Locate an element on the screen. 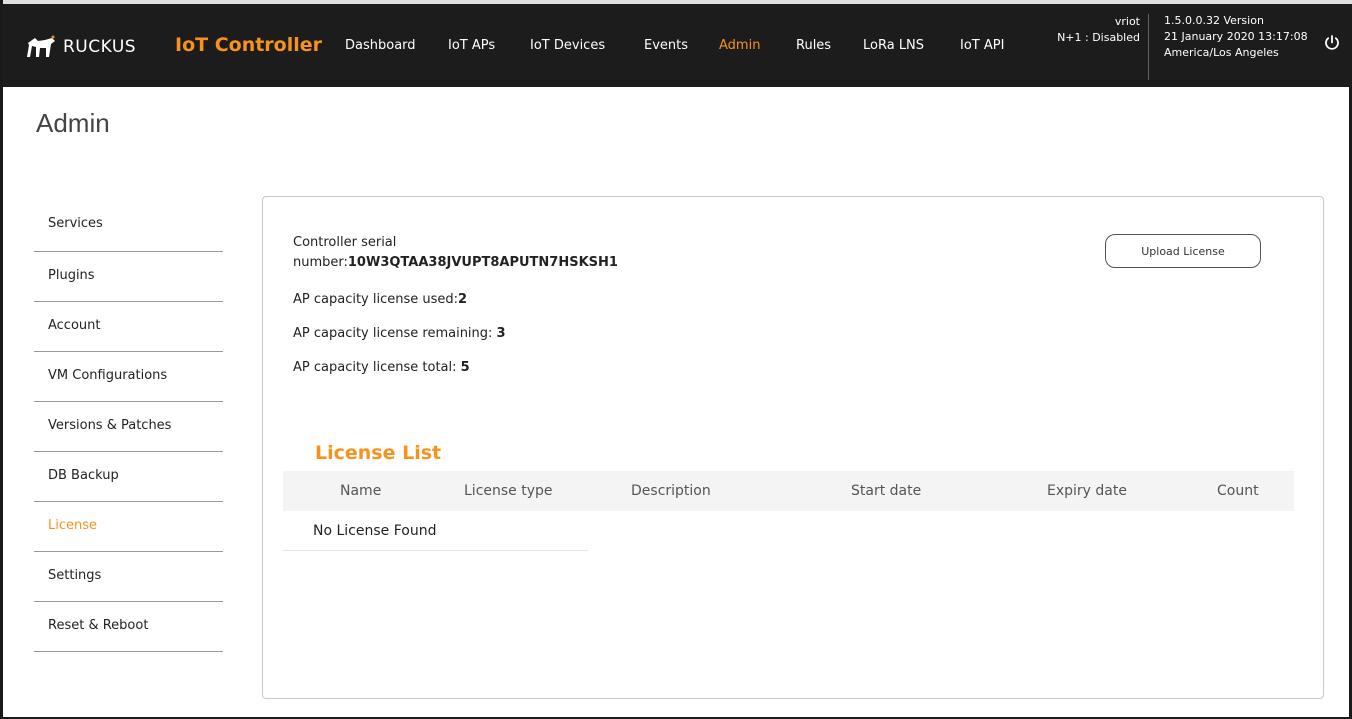 This screenshot has height=719, width=1352. remaining-label: AP capacity license remaining: is located at coordinates (395, 333).